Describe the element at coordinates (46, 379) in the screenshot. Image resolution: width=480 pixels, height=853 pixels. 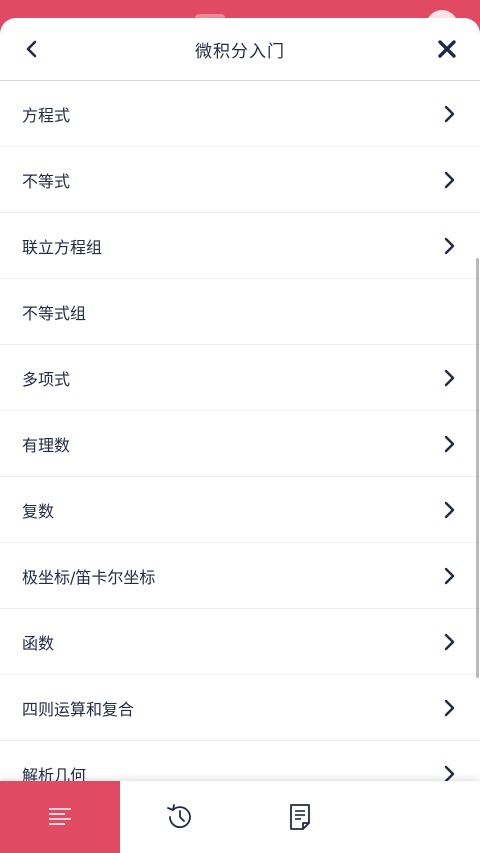
I see `list-item-label: 多项式` at that location.